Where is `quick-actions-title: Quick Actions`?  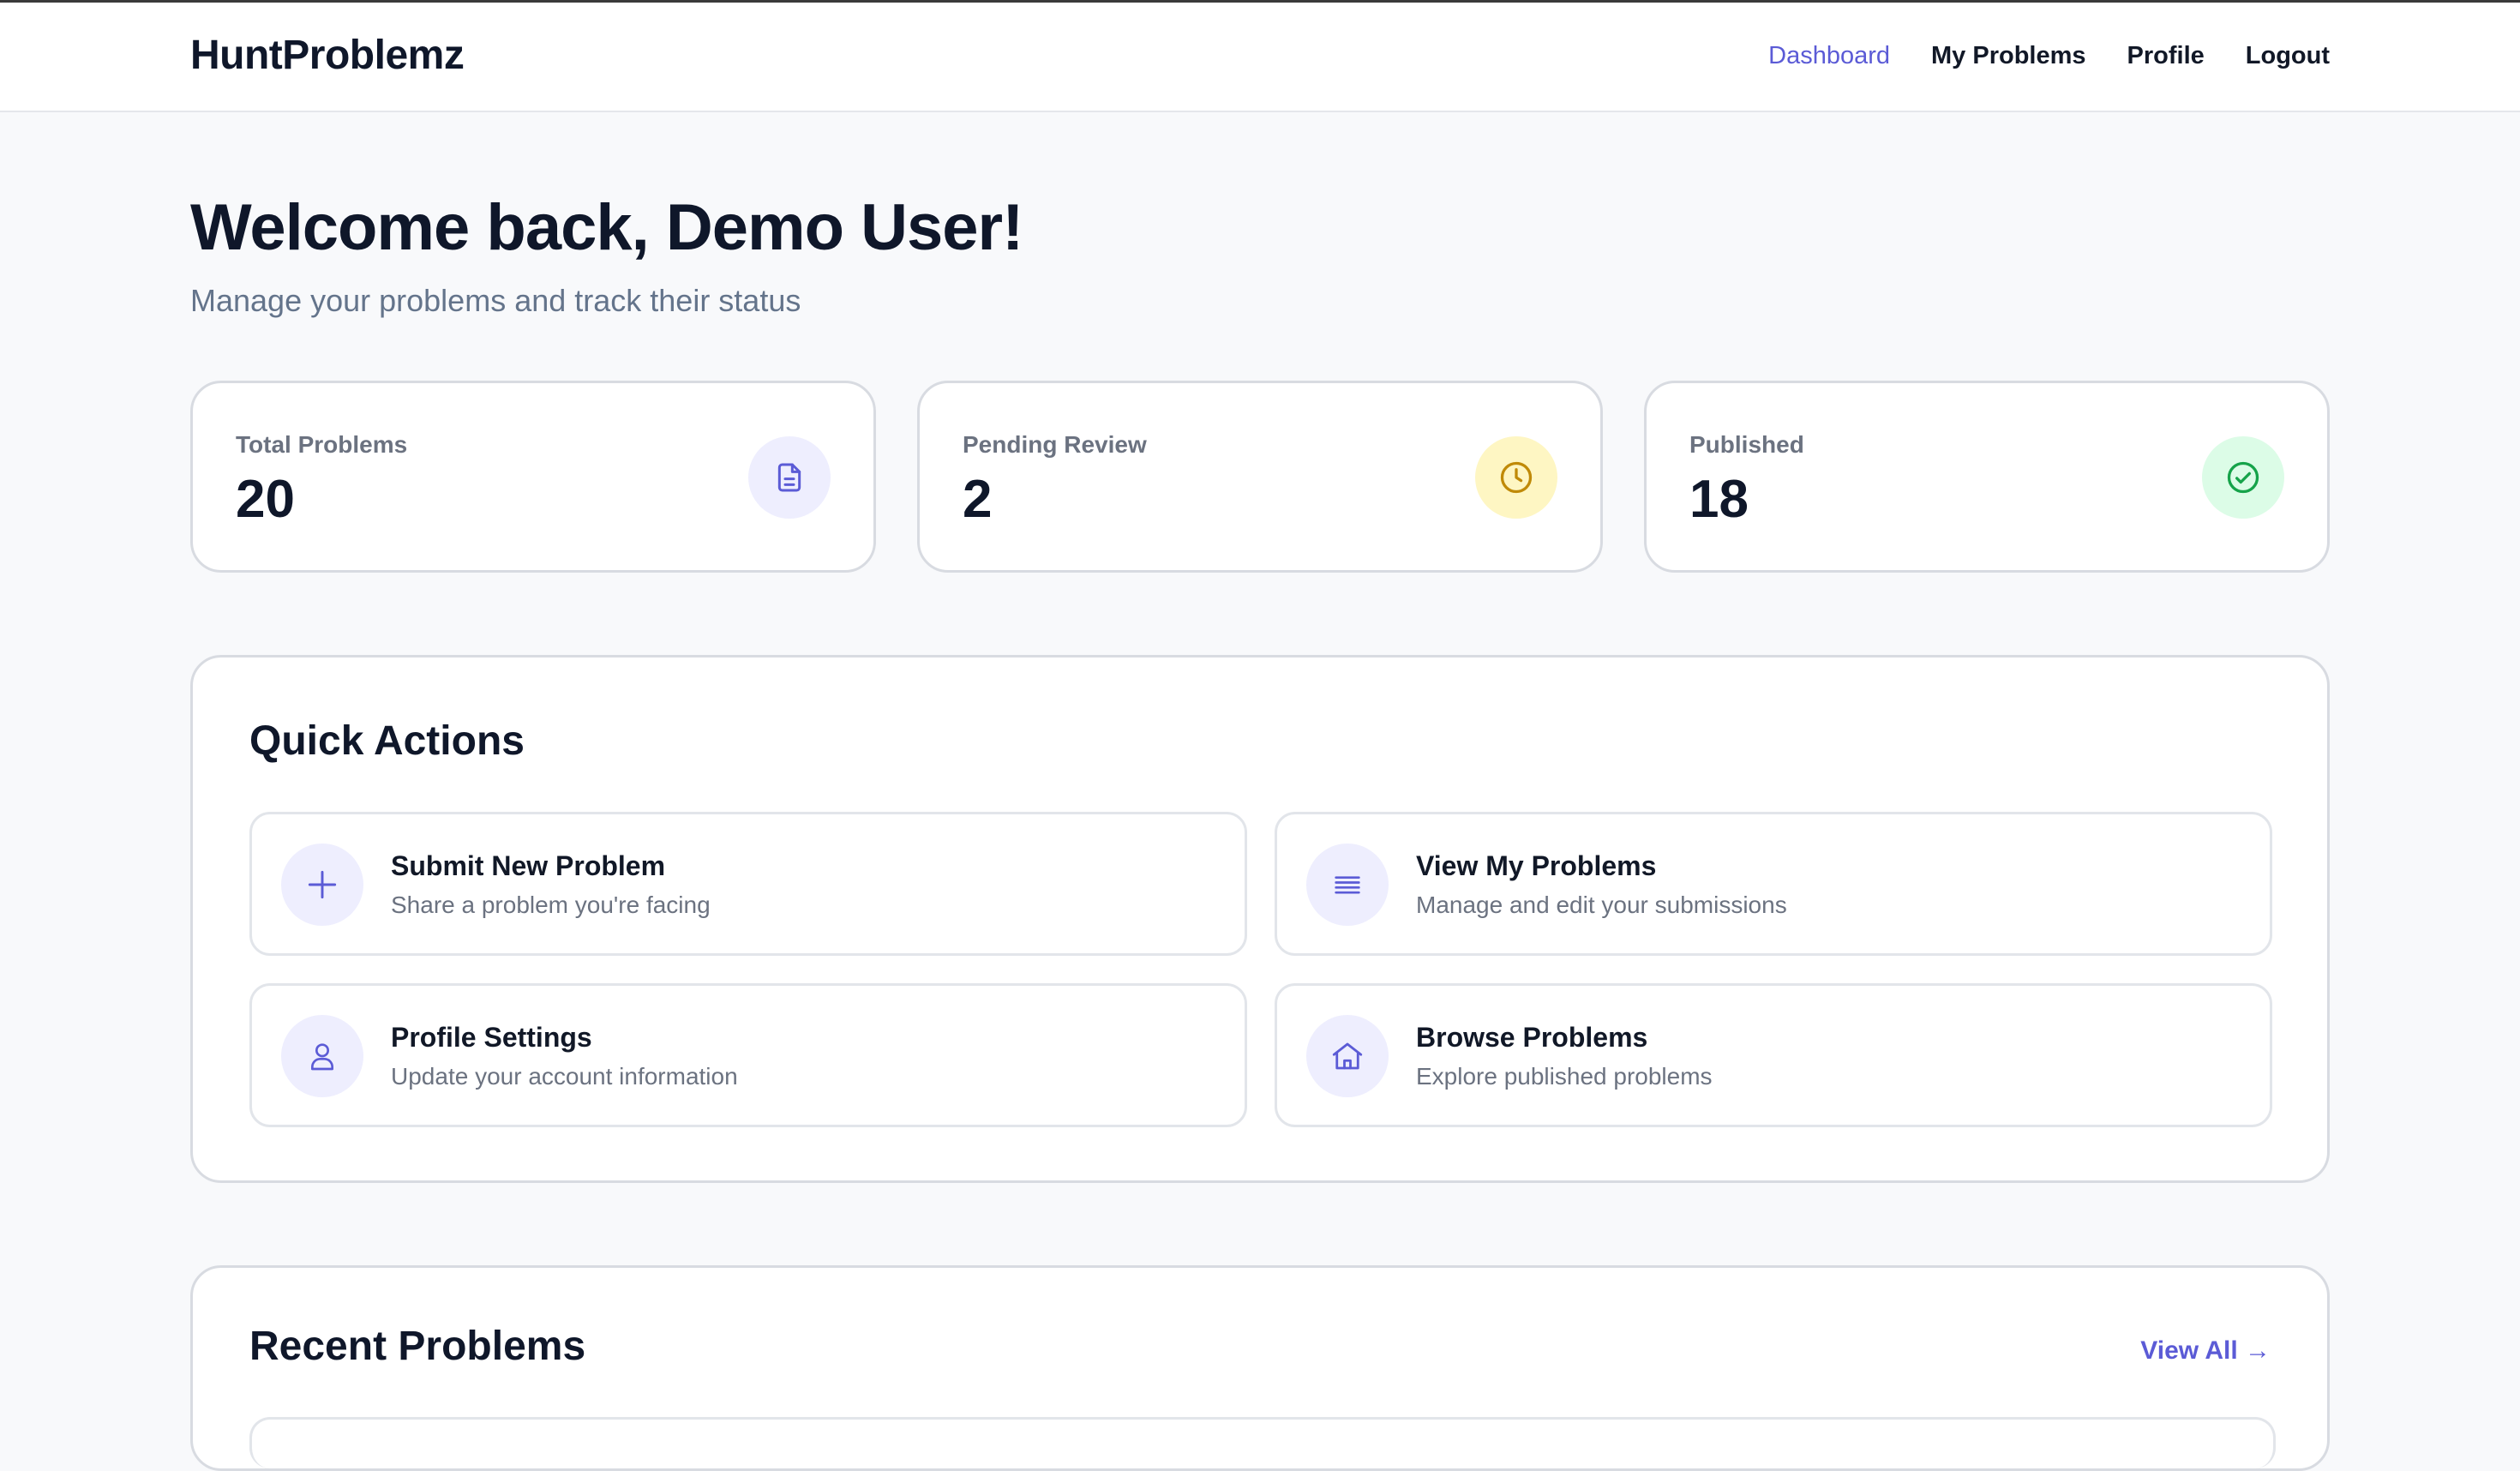
quick-actions-title: Quick Actions is located at coordinates (387, 741).